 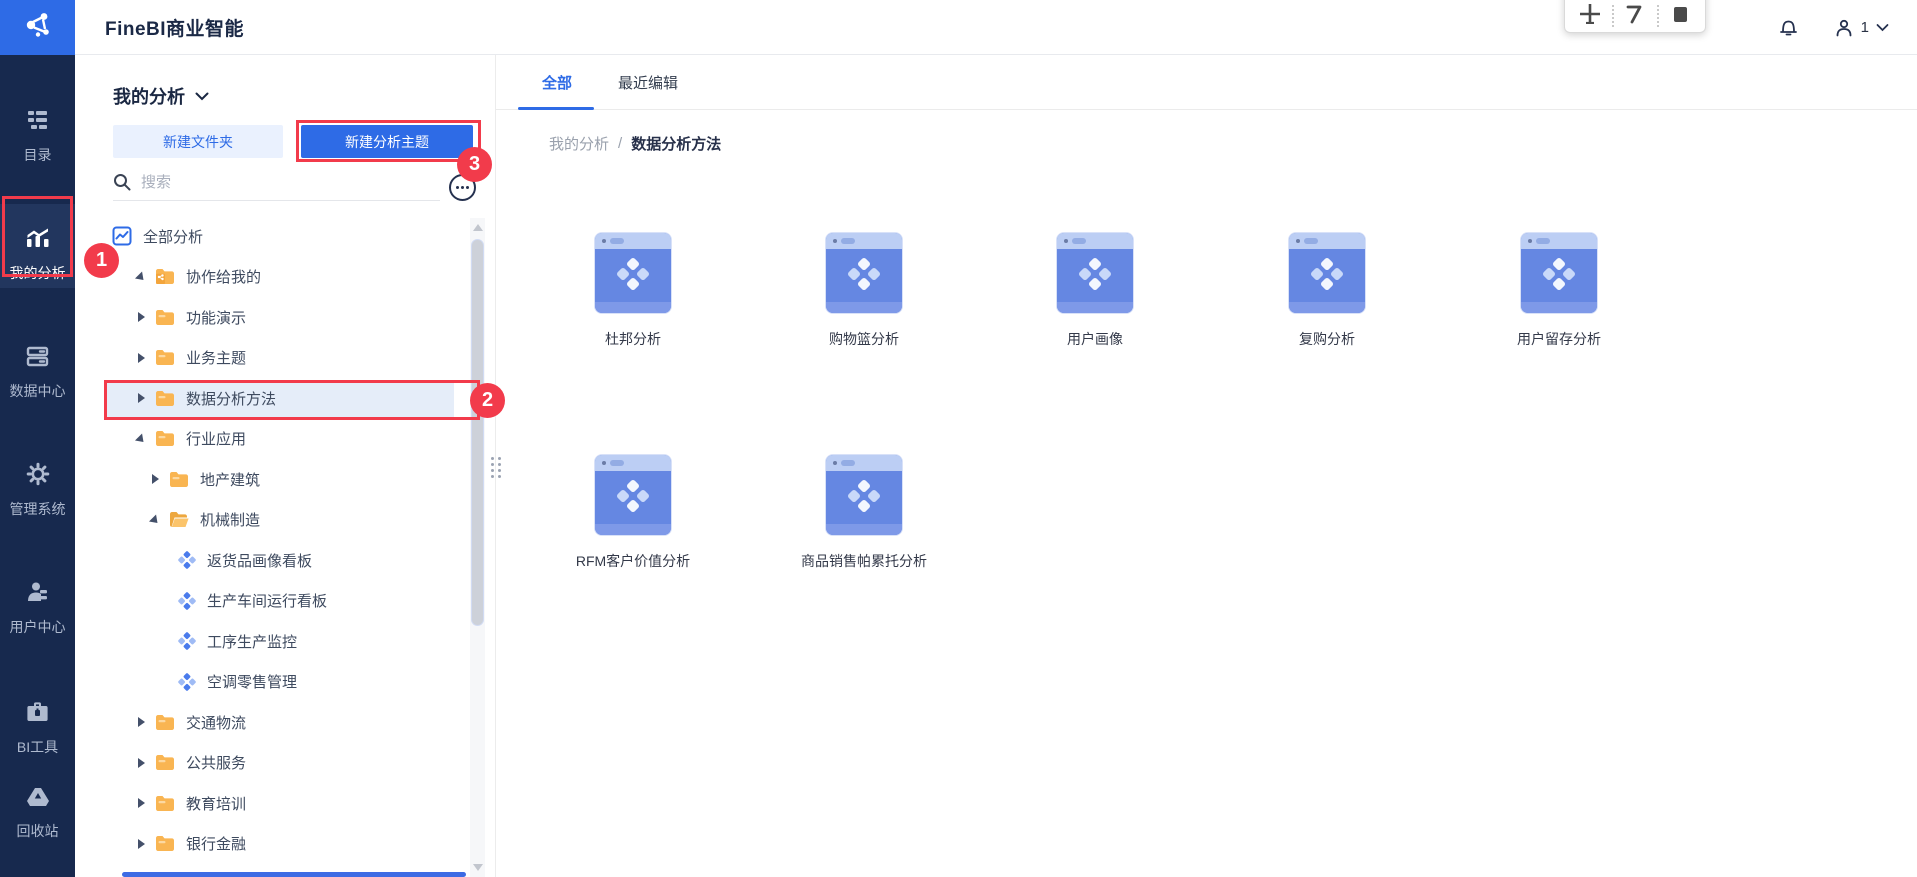 What do you see at coordinates (285, 439) in the screenshot?
I see `tree-row-industry-applications: 行业应用` at bounding box center [285, 439].